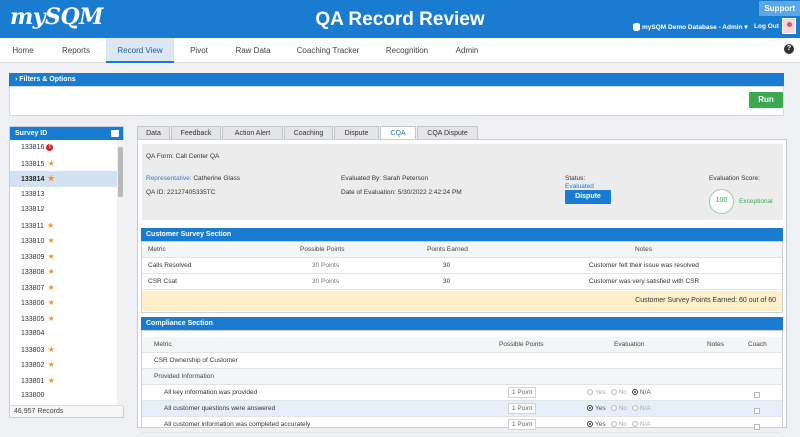  Describe the element at coordinates (63, 257) in the screenshot. I see `list-item: 133809 ★` at that location.